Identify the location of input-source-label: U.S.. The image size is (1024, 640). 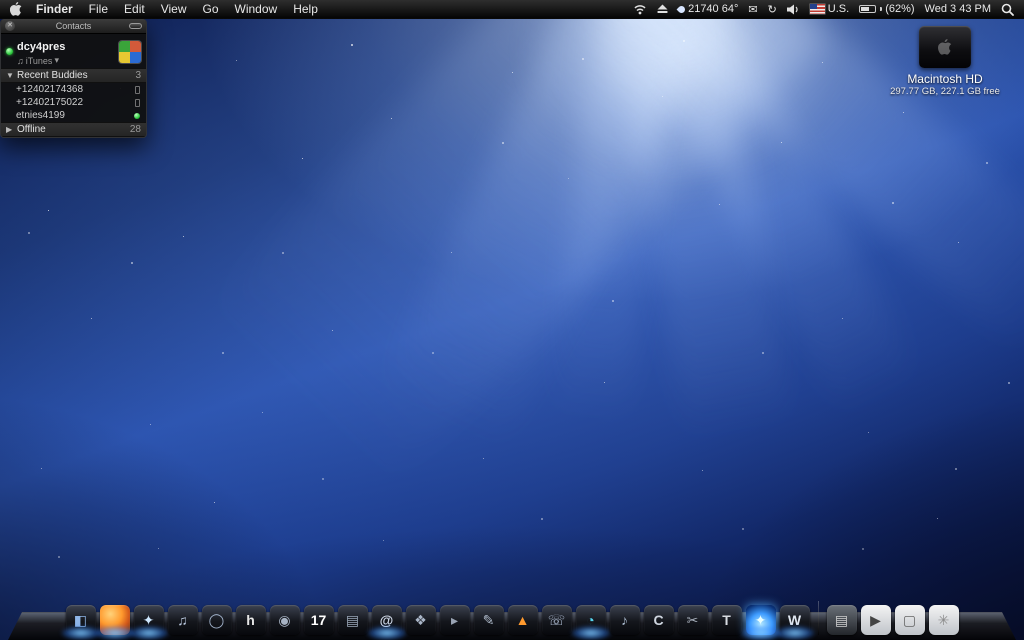
(838, 9).